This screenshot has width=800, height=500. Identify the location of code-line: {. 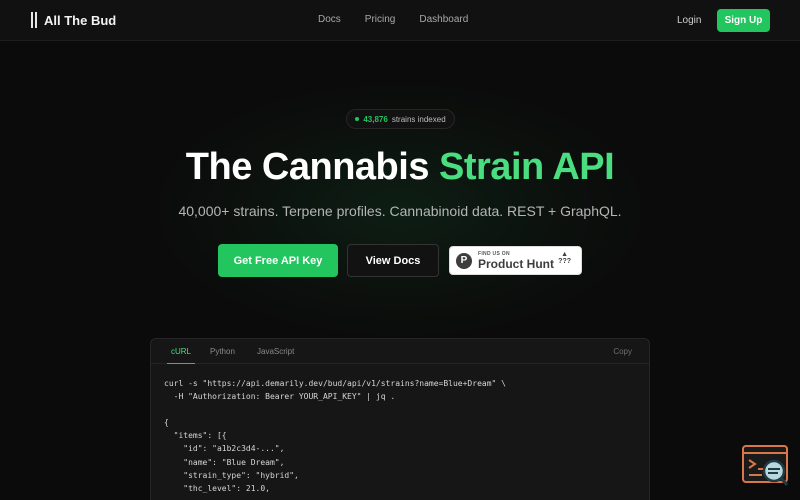
(166, 423).